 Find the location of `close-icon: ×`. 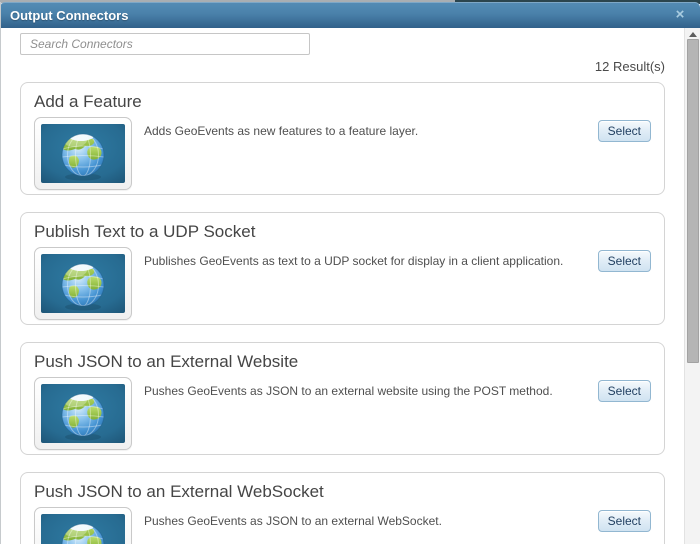

close-icon: × is located at coordinates (680, 15).